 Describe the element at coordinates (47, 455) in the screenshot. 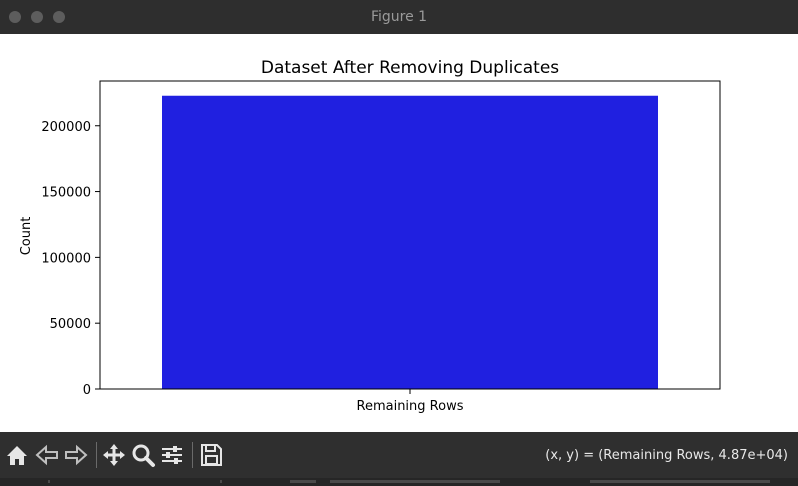

I see `back-arrow-icon` at that location.